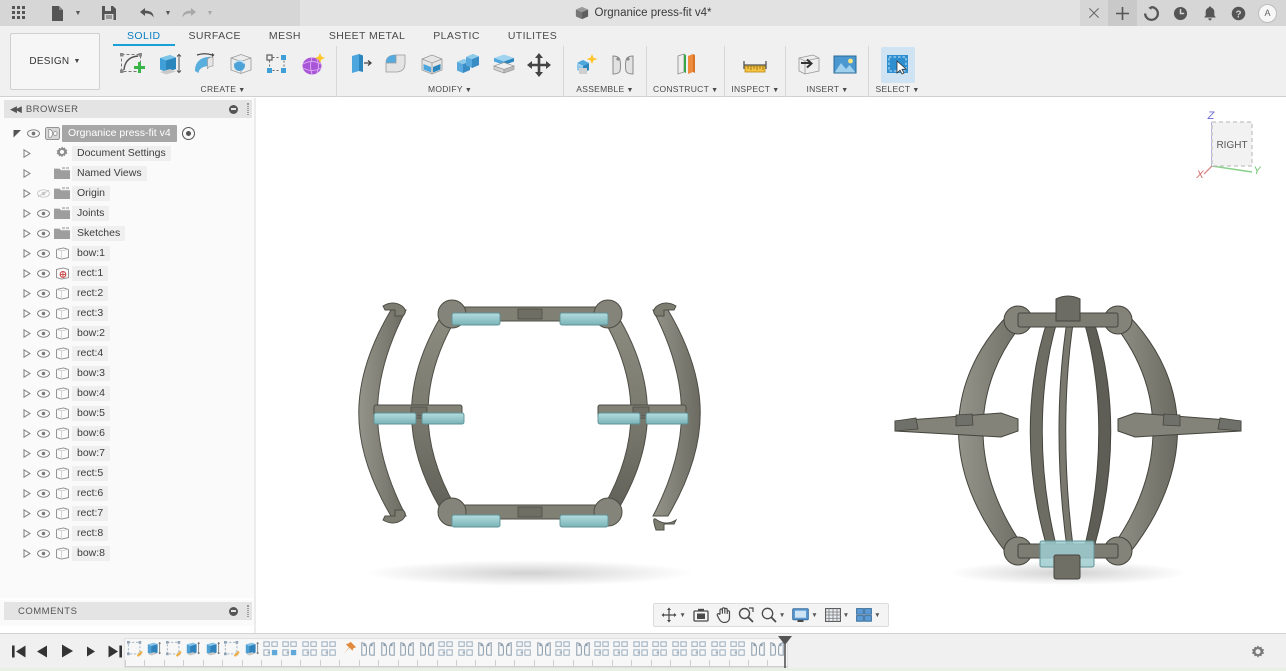  What do you see at coordinates (115, 651) in the screenshot?
I see `timeline-go-end-button` at bounding box center [115, 651].